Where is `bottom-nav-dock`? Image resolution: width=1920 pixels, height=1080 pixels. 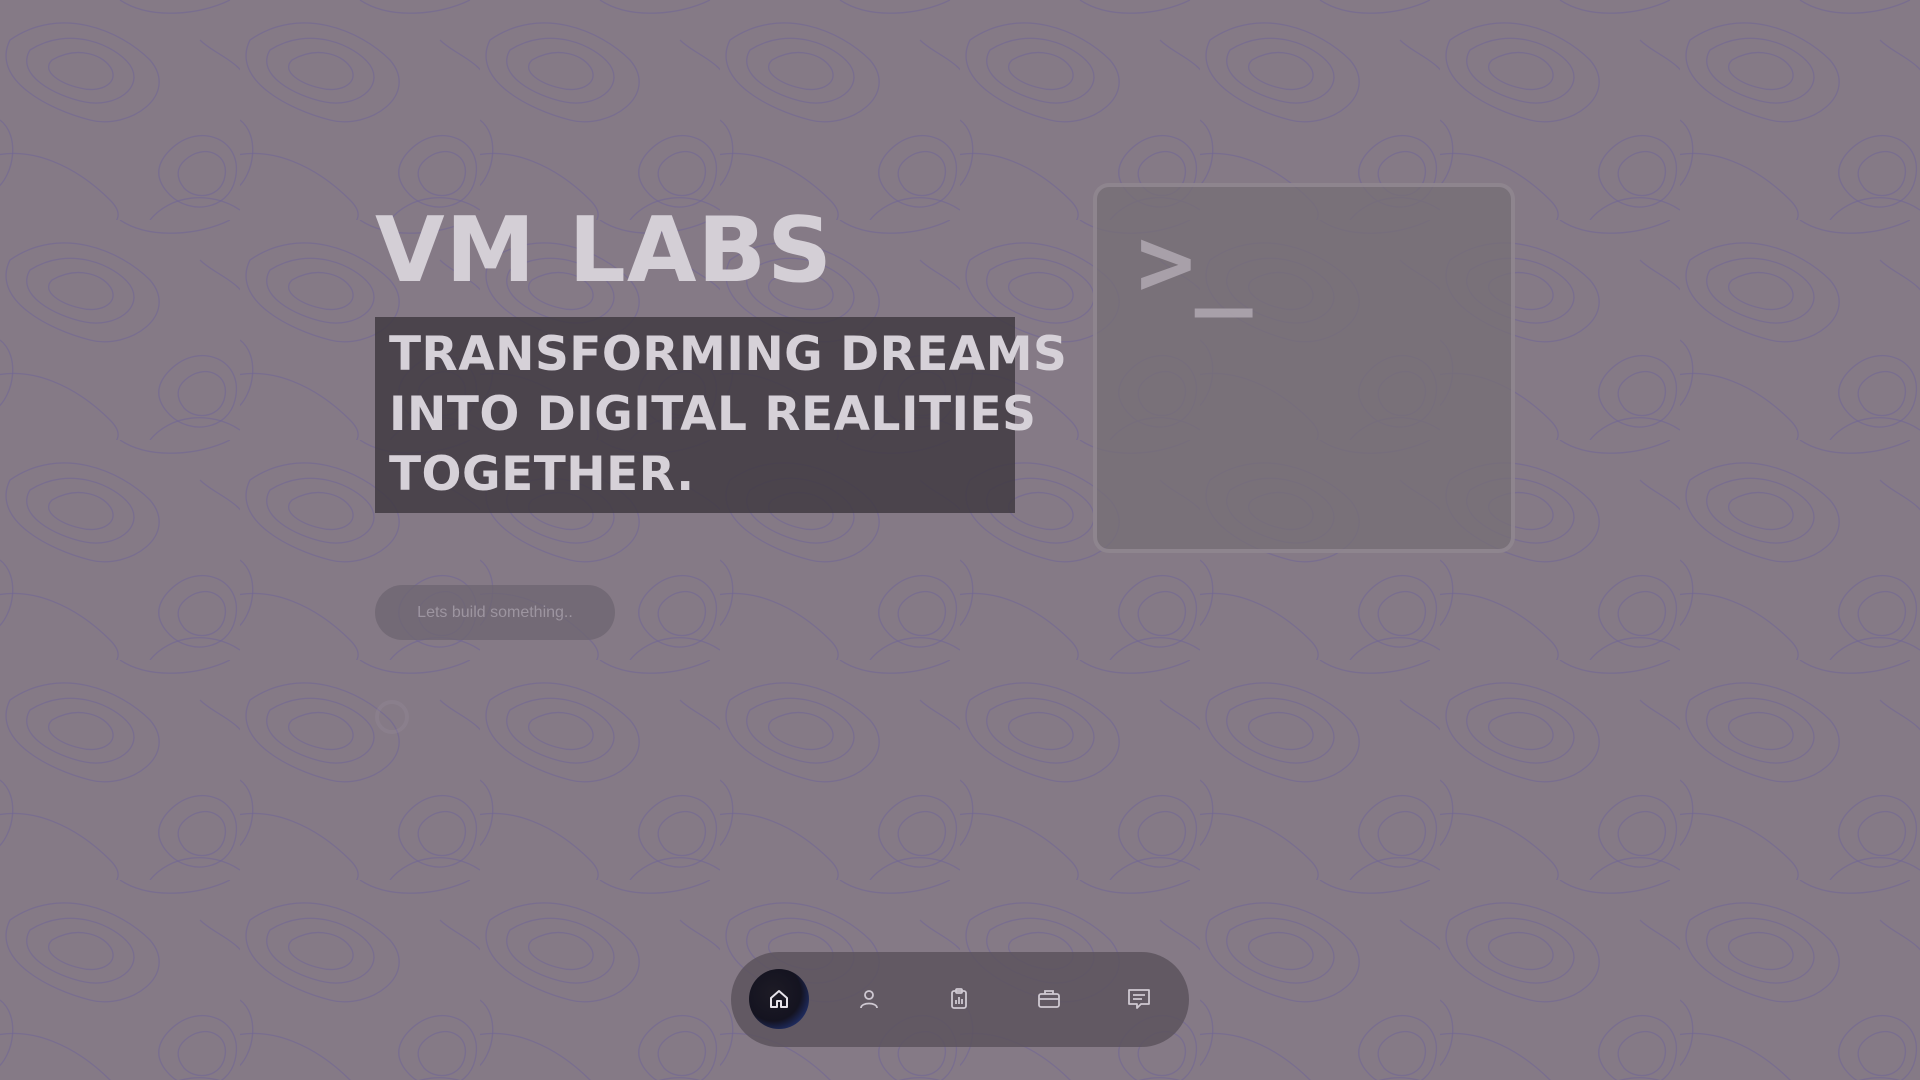 bottom-nav-dock is located at coordinates (960, 999).